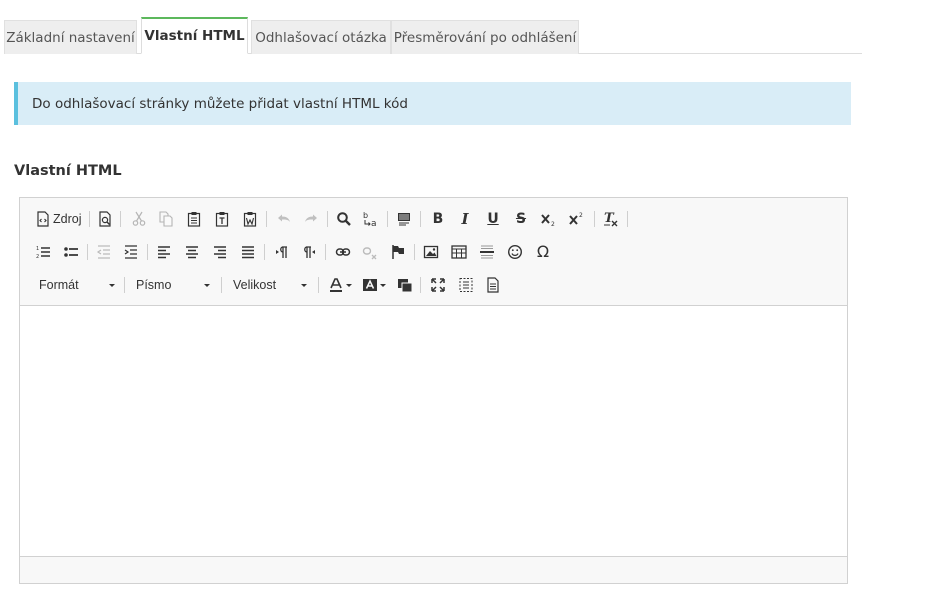 Image resolution: width=934 pixels, height=613 pixels. Describe the element at coordinates (487, 252) in the screenshot. I see `horizontal-line-button` at that location.